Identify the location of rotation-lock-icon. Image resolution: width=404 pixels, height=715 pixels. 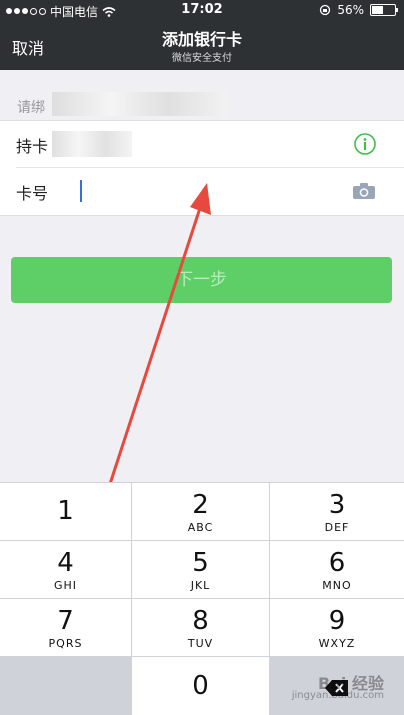
(325, 10).